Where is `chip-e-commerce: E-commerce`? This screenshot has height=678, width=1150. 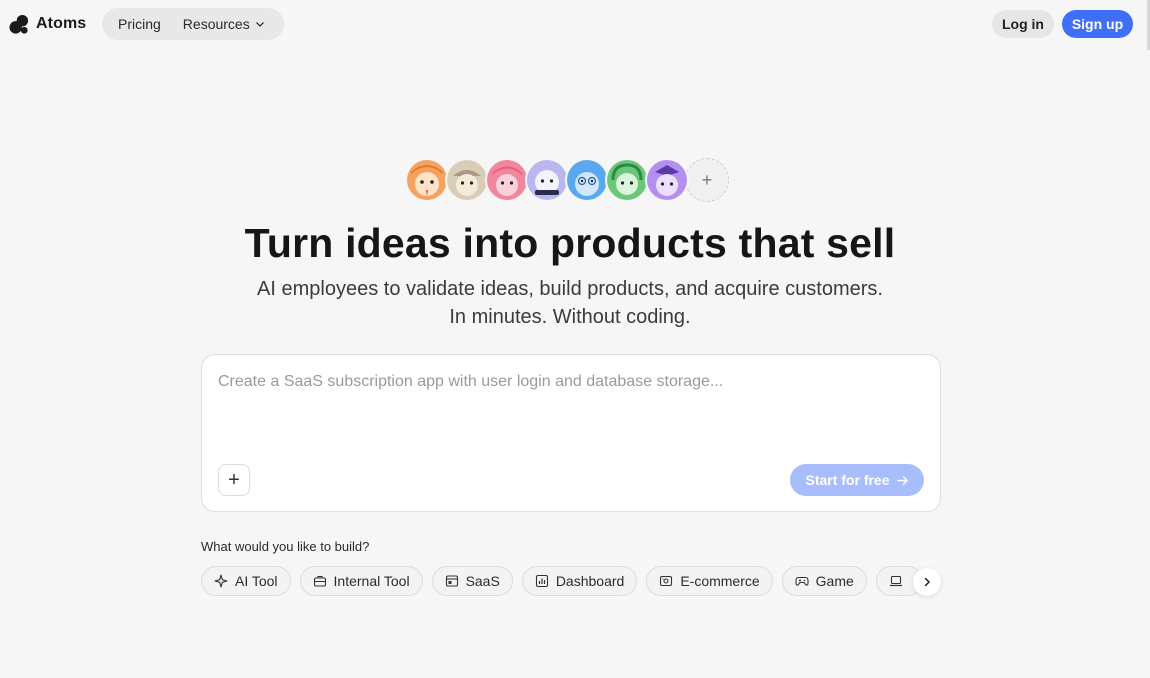 chip-e-commerce: E-commerce is located at coordinates (709, 581).